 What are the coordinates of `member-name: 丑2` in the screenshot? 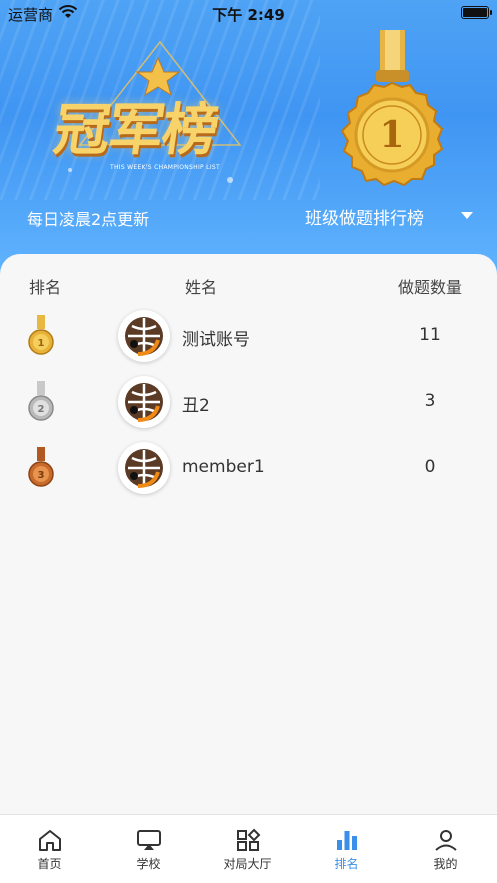 It's located at (196, 406).